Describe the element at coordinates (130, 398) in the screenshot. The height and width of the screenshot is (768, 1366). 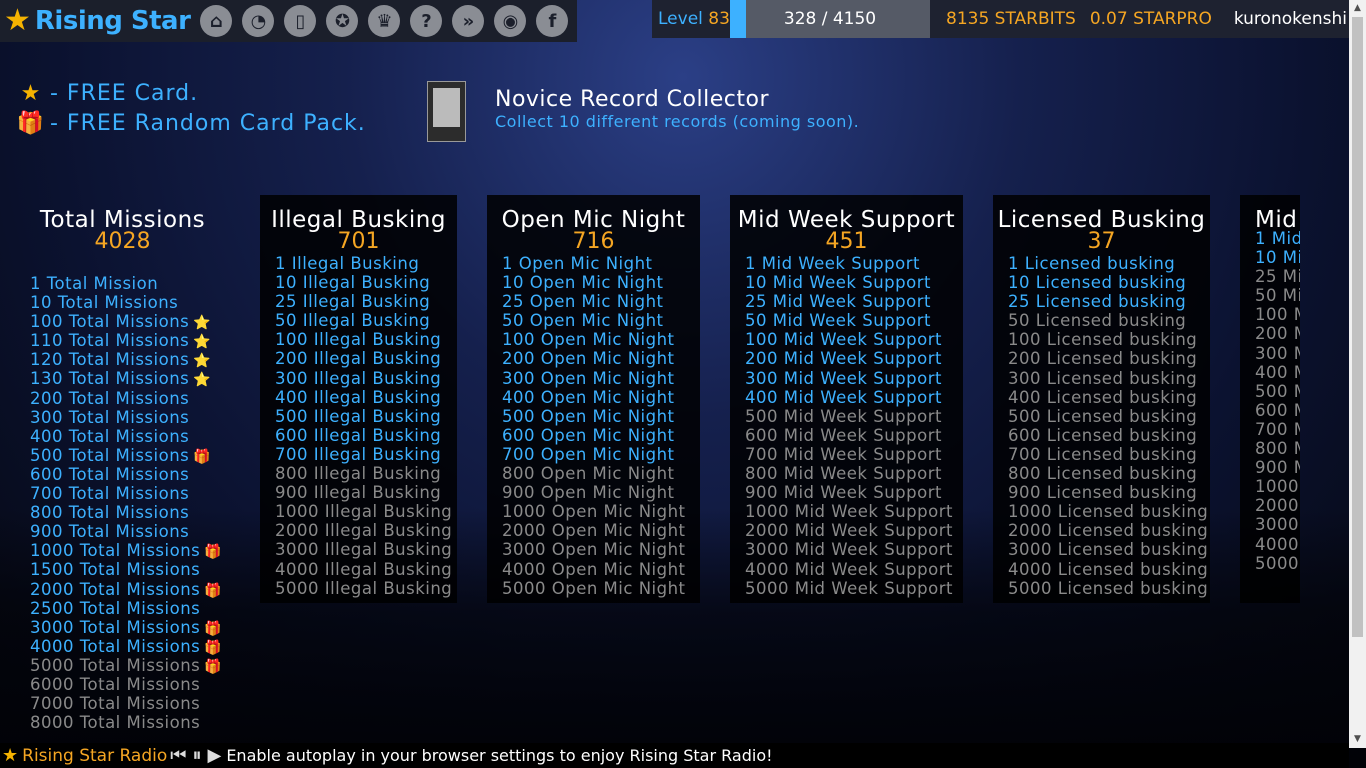
I see `mission-item: 200 Total Missions` at that location.